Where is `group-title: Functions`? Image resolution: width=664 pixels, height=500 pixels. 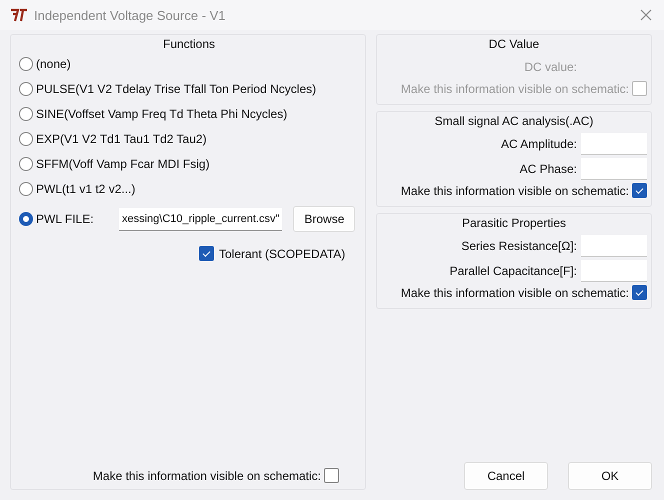
group-title: Functions is located at coordinates (189, 44).